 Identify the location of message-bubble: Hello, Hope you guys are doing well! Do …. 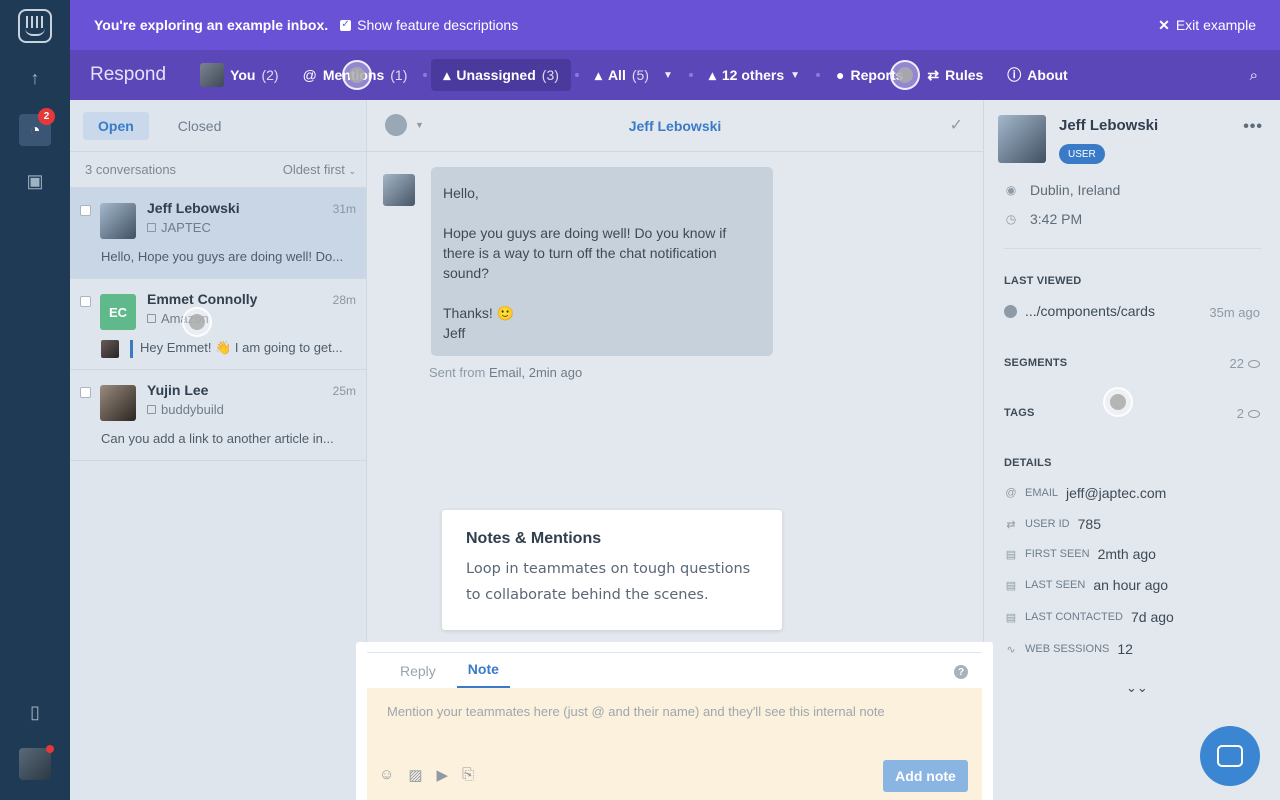
(602, 261).